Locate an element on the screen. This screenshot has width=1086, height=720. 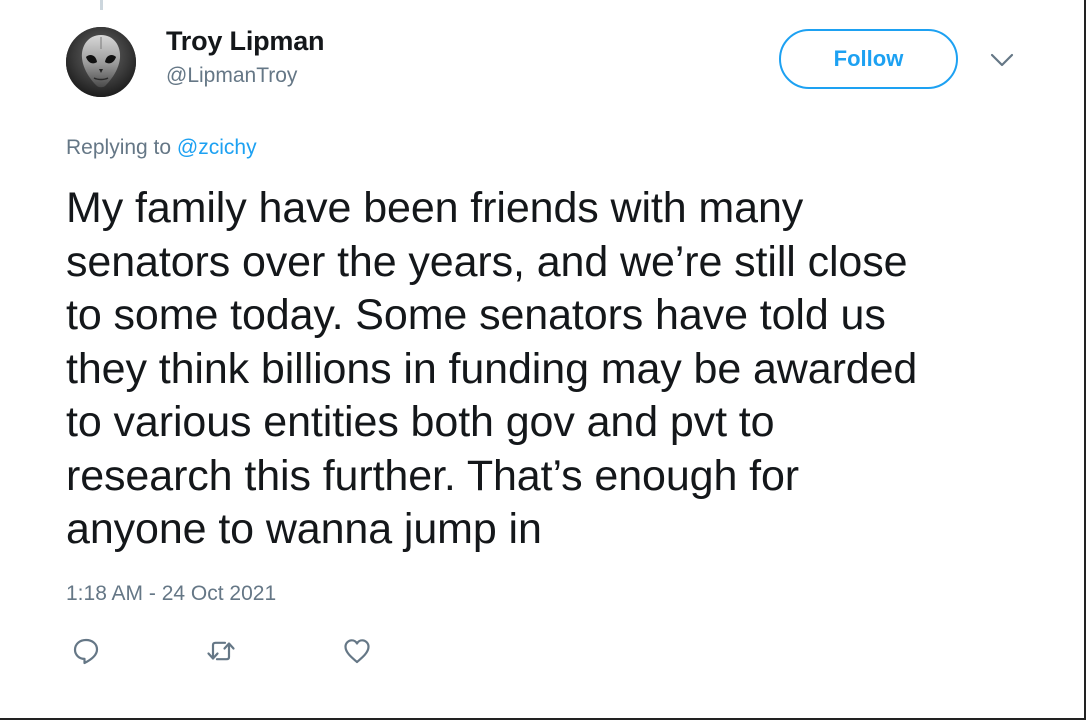
avatar is located at coordinates (101, 62).